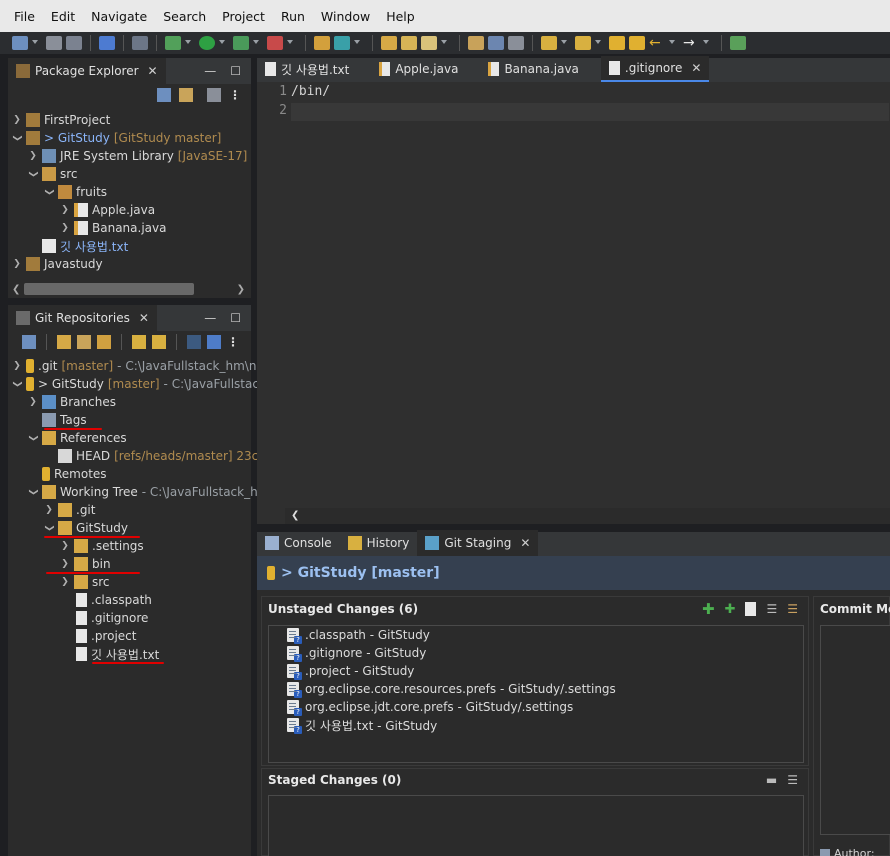 The image size is (890, 856). What do you see at coordinates (549, 43) in the screenshot?
I see `next-annotation-icon` at bounding box center [549, 43].